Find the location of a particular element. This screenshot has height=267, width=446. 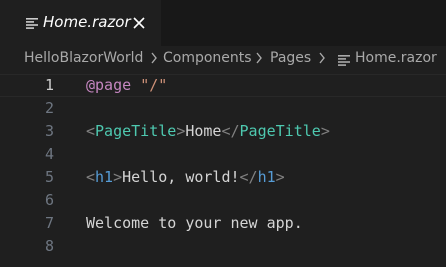

breadcrumb-item-project: HelloBlazorWorld is located at coordinates (83, 58).